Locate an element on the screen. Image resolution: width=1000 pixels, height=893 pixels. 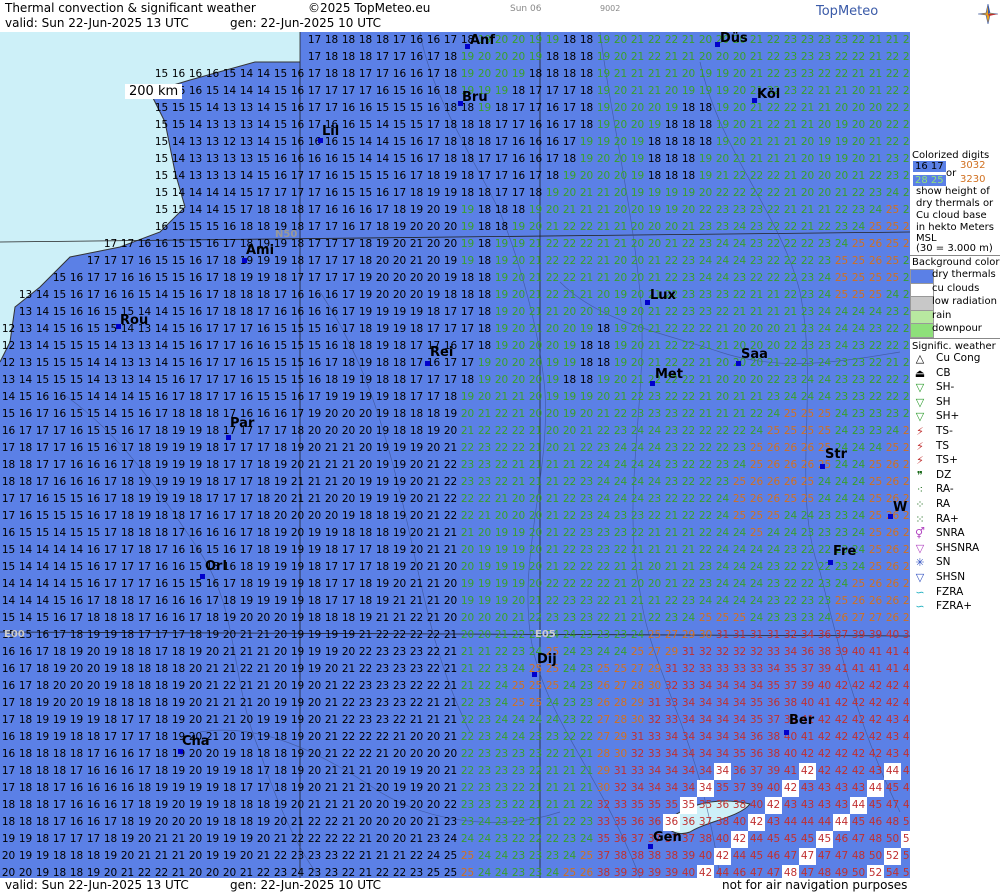
legend-bg-label: rain is located at coordinates (942, 315).